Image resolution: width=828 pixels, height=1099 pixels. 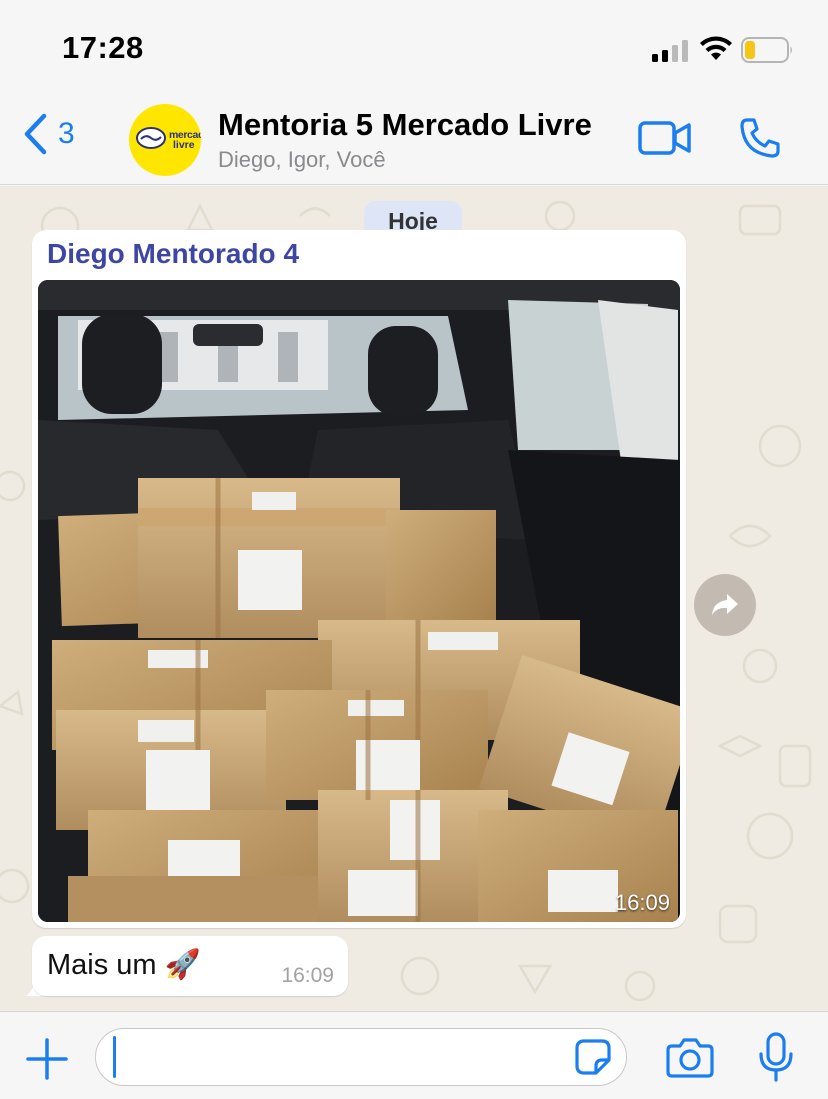 What do you see at coordinates (776, 1057) in the screenshot?
I see `microphone-icon` at bounding box center [776, 1057].